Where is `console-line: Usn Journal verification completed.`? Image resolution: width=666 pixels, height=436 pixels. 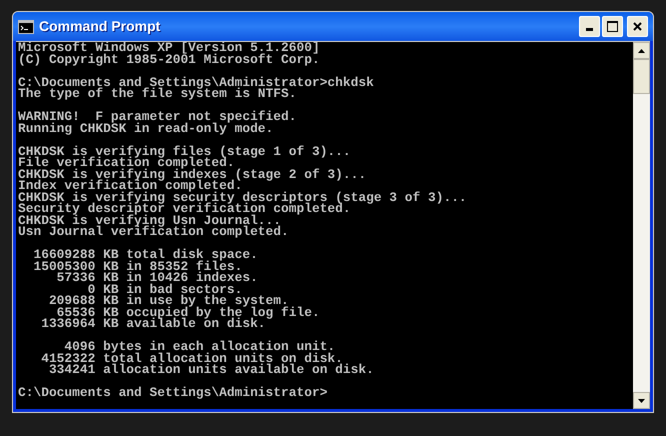
console-line: Usn Journal verification completed. is located at coordinates (153, 232).